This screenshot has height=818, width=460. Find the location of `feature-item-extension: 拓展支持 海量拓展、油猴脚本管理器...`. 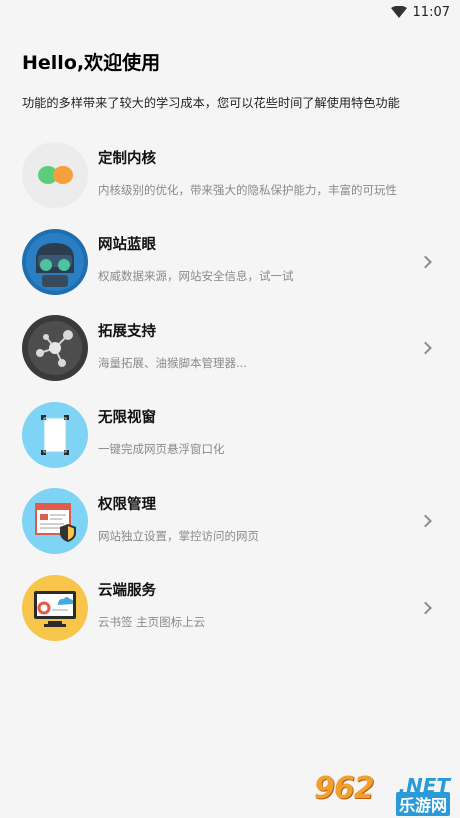

feature-item-extension: 拓展支持 海量拓展、油猴脚本管理器... is located at coordinates (230, 348).